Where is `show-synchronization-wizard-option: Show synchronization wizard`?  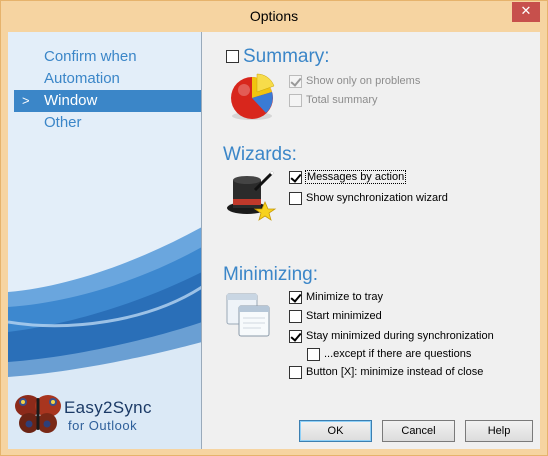
show-synchronization-wizard-option: Show synchronization wizard is located at coordinates (368, 198).